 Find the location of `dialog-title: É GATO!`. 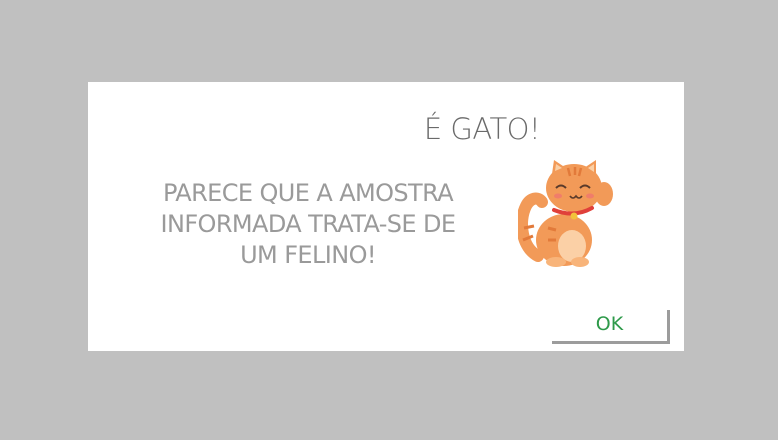

dialog-title: É GATO! is located at coordinates (373, 129).